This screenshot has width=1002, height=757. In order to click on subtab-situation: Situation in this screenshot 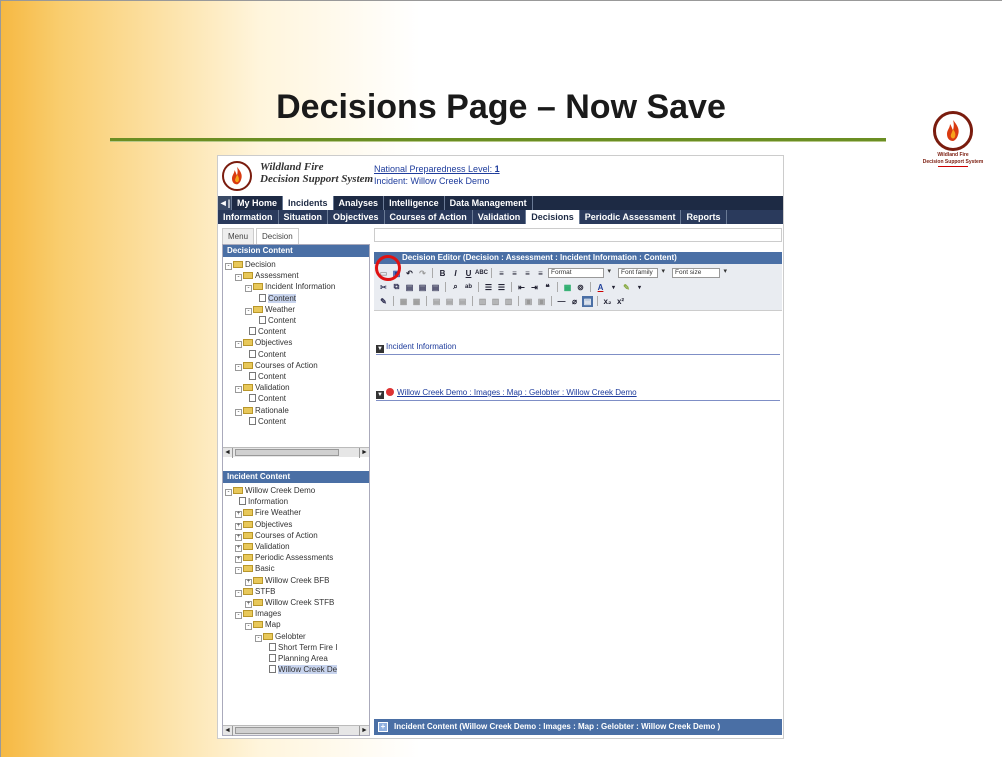, I will do `click(303, 217)`.